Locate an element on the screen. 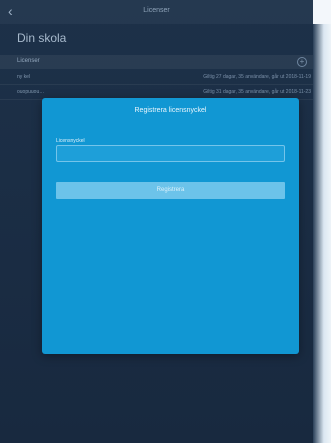 This screenshot has height=443, width=331. background-window-edge is located at coordinates (322, 221).